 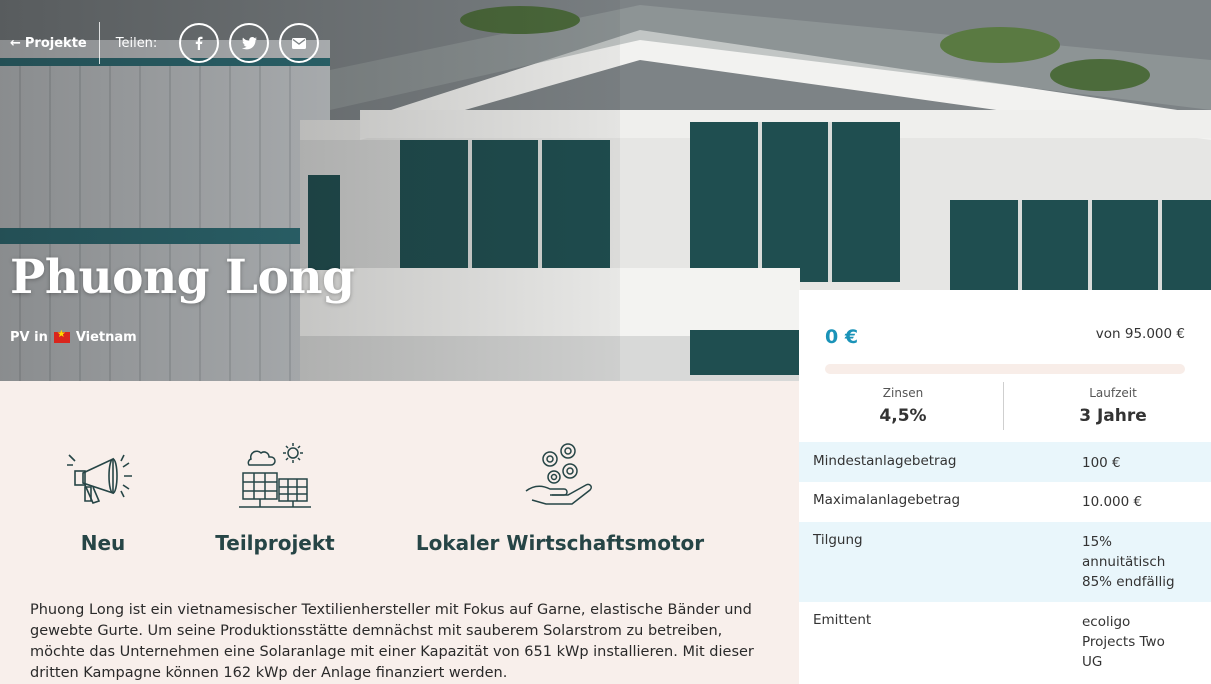 I want to click on funding-progress-bar, so click(x=1005, y=369).